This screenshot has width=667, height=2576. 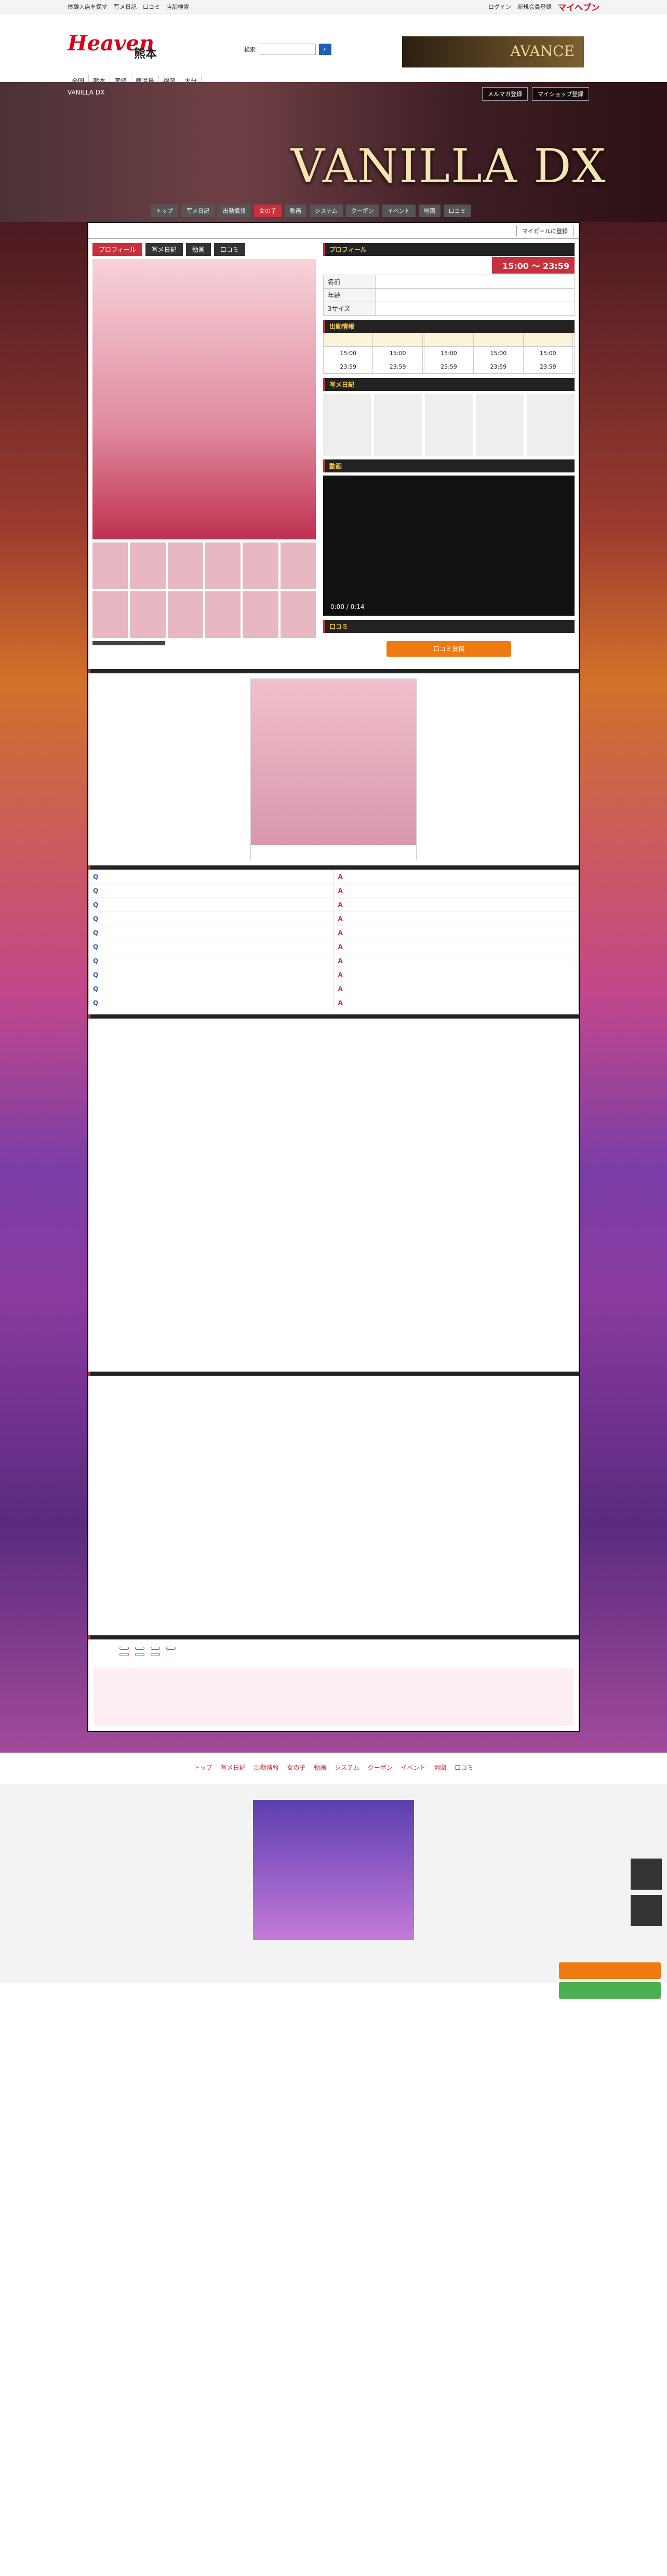 I want to click on selling-points, so click(x=333, y=1651).